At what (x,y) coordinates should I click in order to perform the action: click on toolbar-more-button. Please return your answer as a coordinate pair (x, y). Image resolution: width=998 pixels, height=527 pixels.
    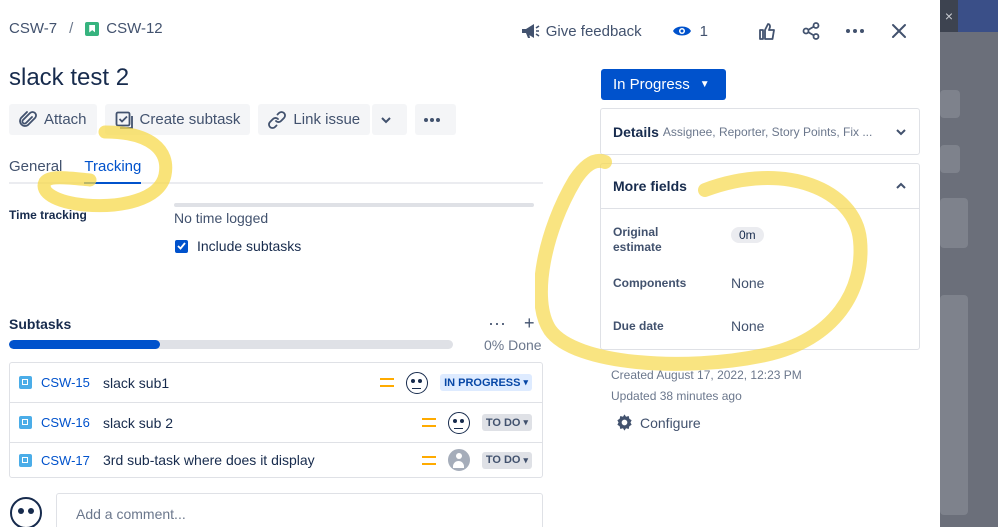
    Looking at the image, I should click on (436, 119).